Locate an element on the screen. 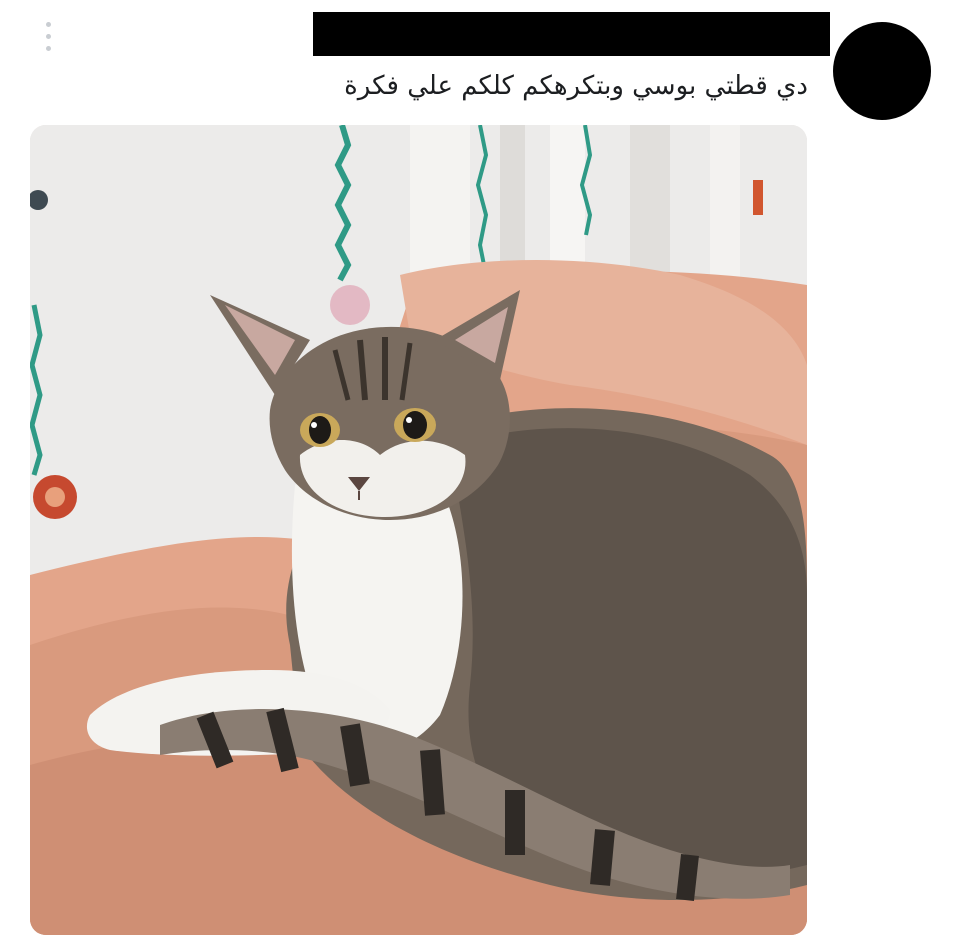 This screenshot has height=952, width=960. more-options-button is located at coordinates (48, 36).